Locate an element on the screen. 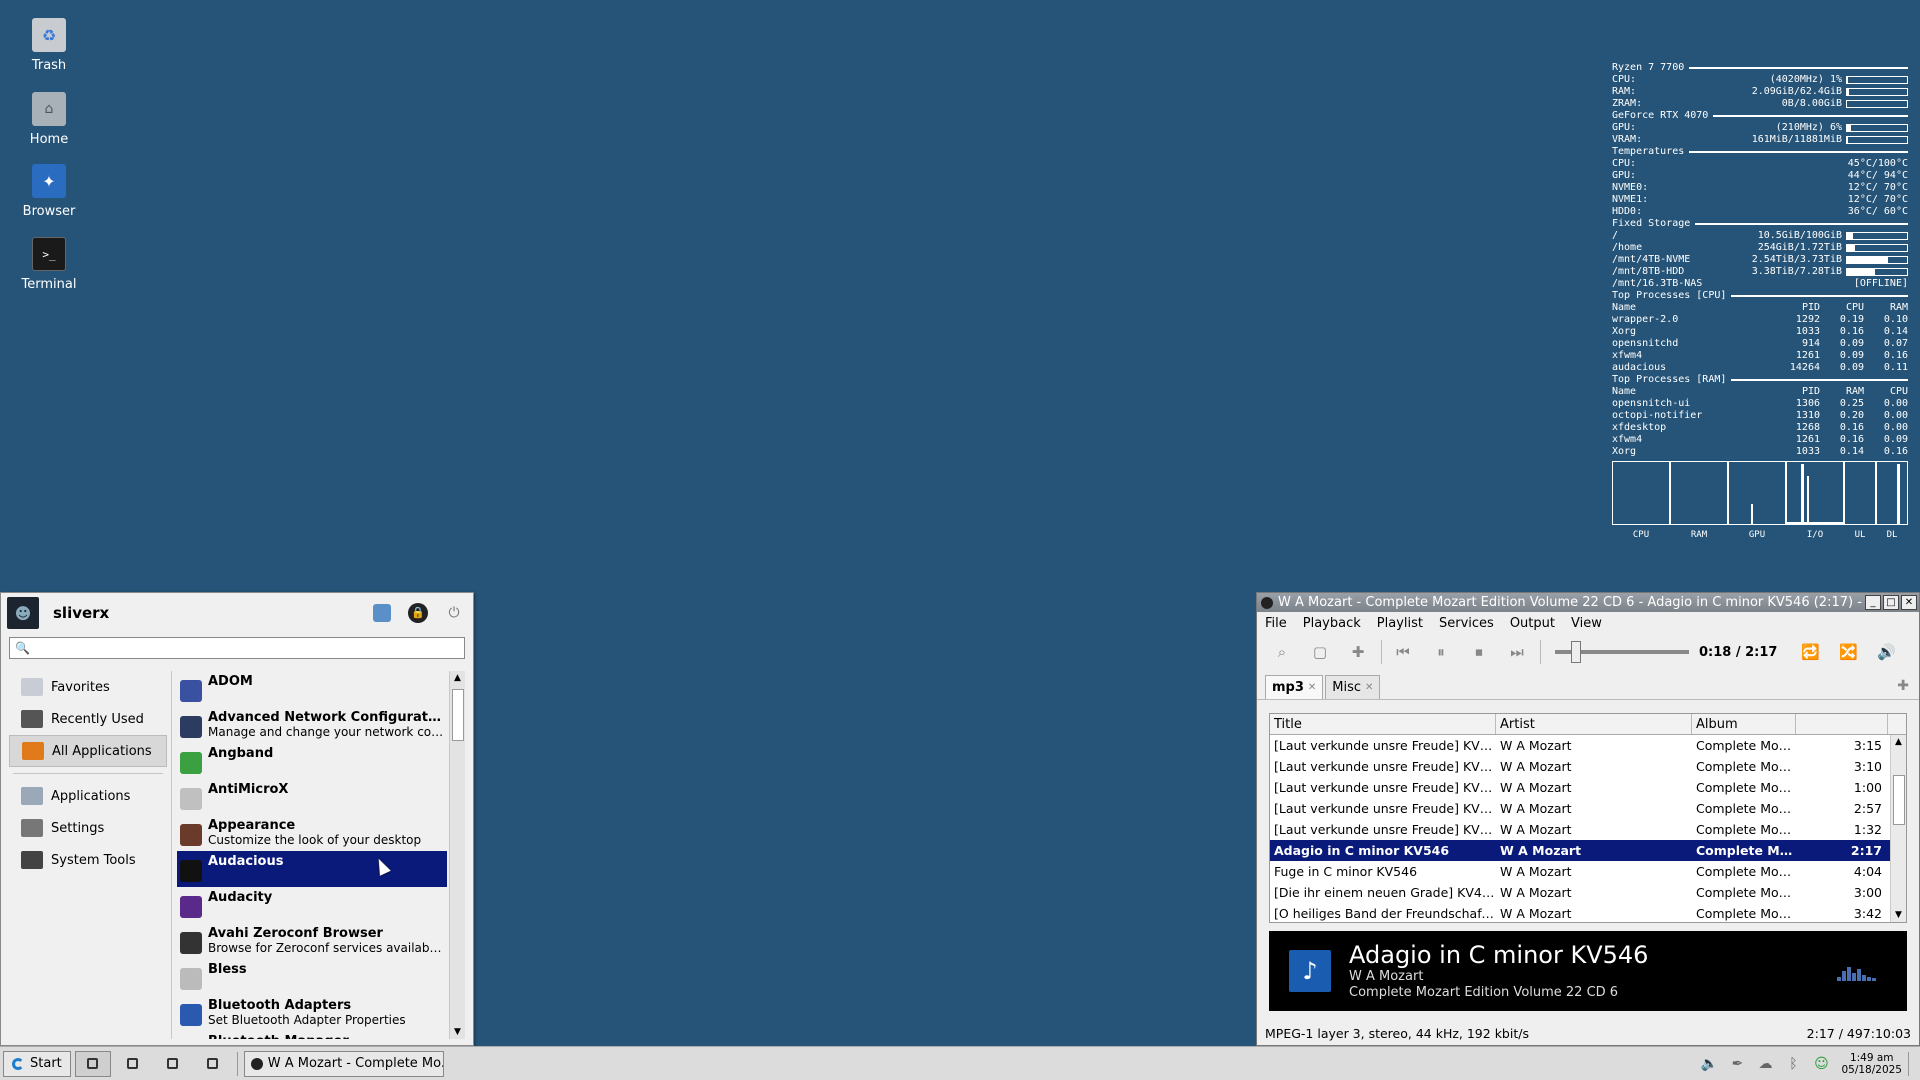 Image resolution: width=1920 pixels, height=1080 pixels. maximize-button: □ is located at coordinates (1891, 602).